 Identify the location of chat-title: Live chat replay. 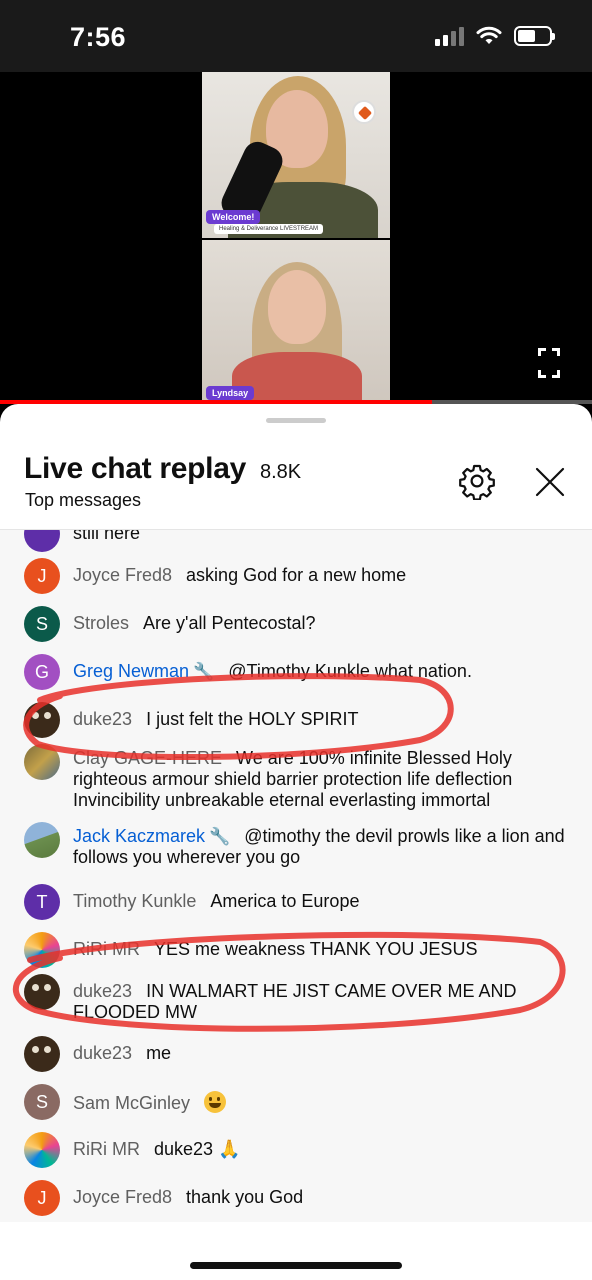
(135, 468).